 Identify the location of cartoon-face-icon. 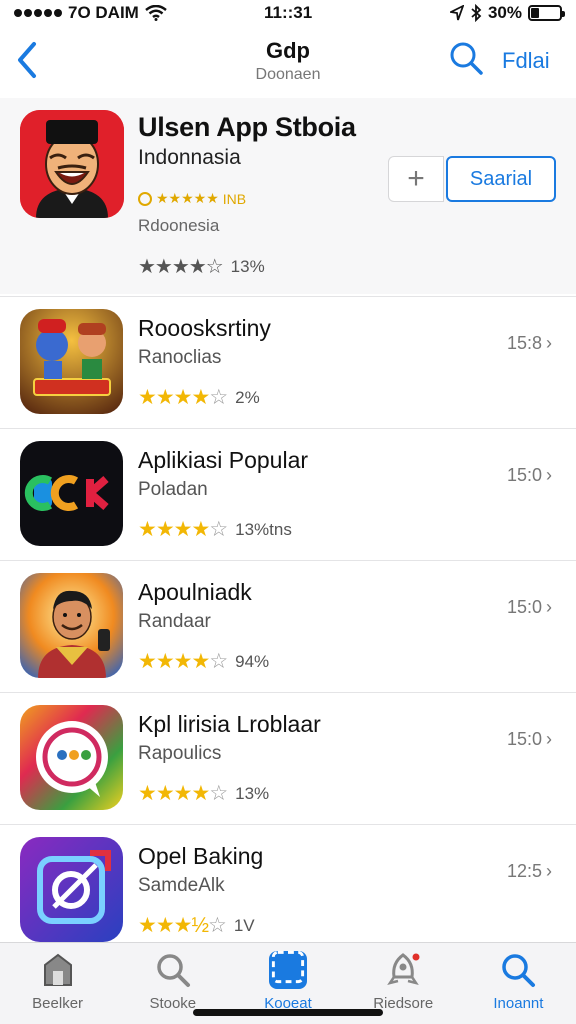
(72, 164).